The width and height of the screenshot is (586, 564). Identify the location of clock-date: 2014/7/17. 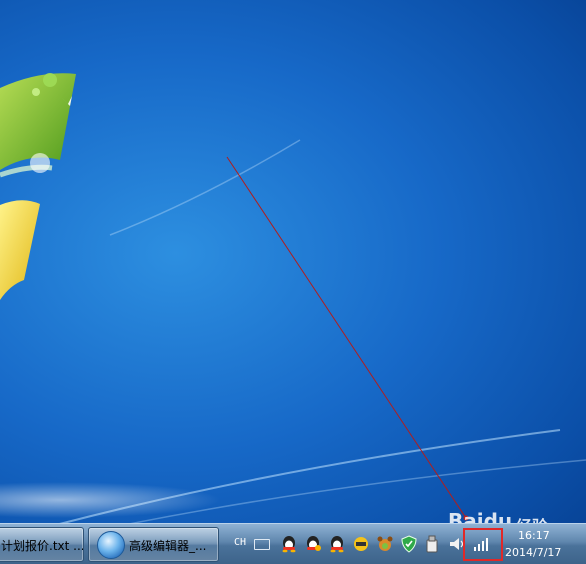
(533, 552).